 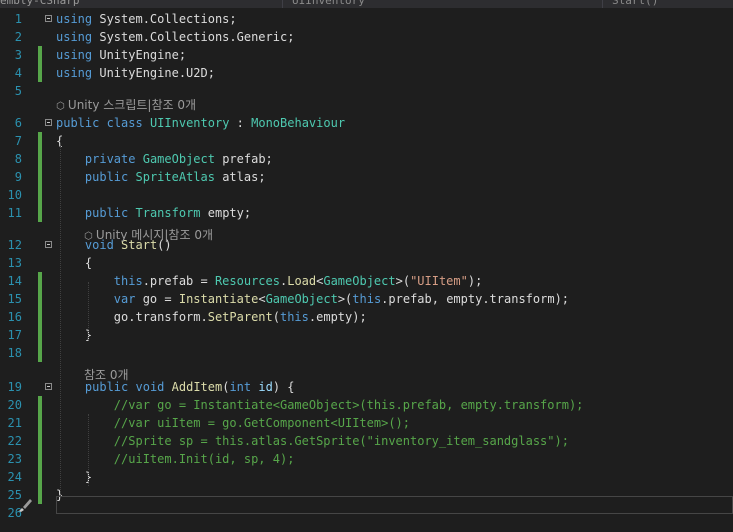 What do you see at coordinates (14, 477) in the screenshot?
I see `line-number: 24` at bounding box center [14, 477].